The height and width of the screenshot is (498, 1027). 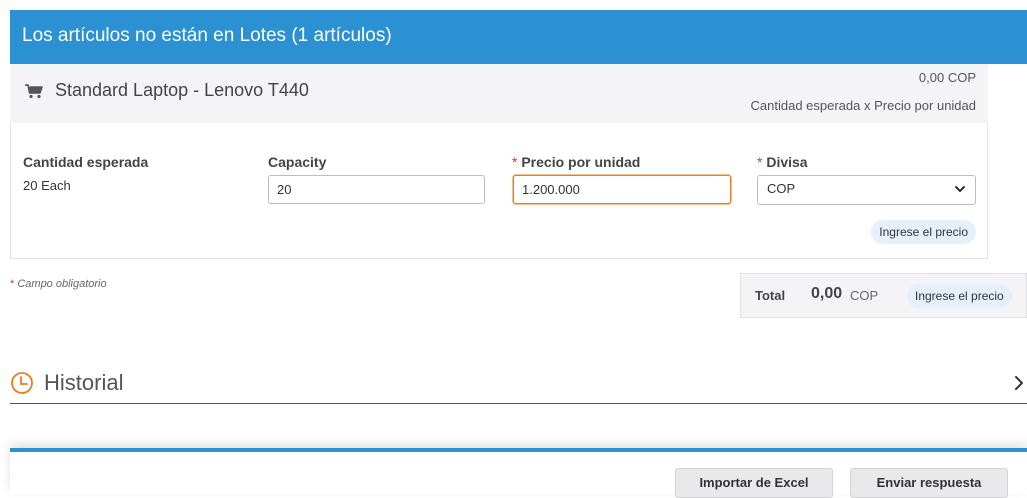 I want to click on currency-select: COP, so click(x=866, y=190).